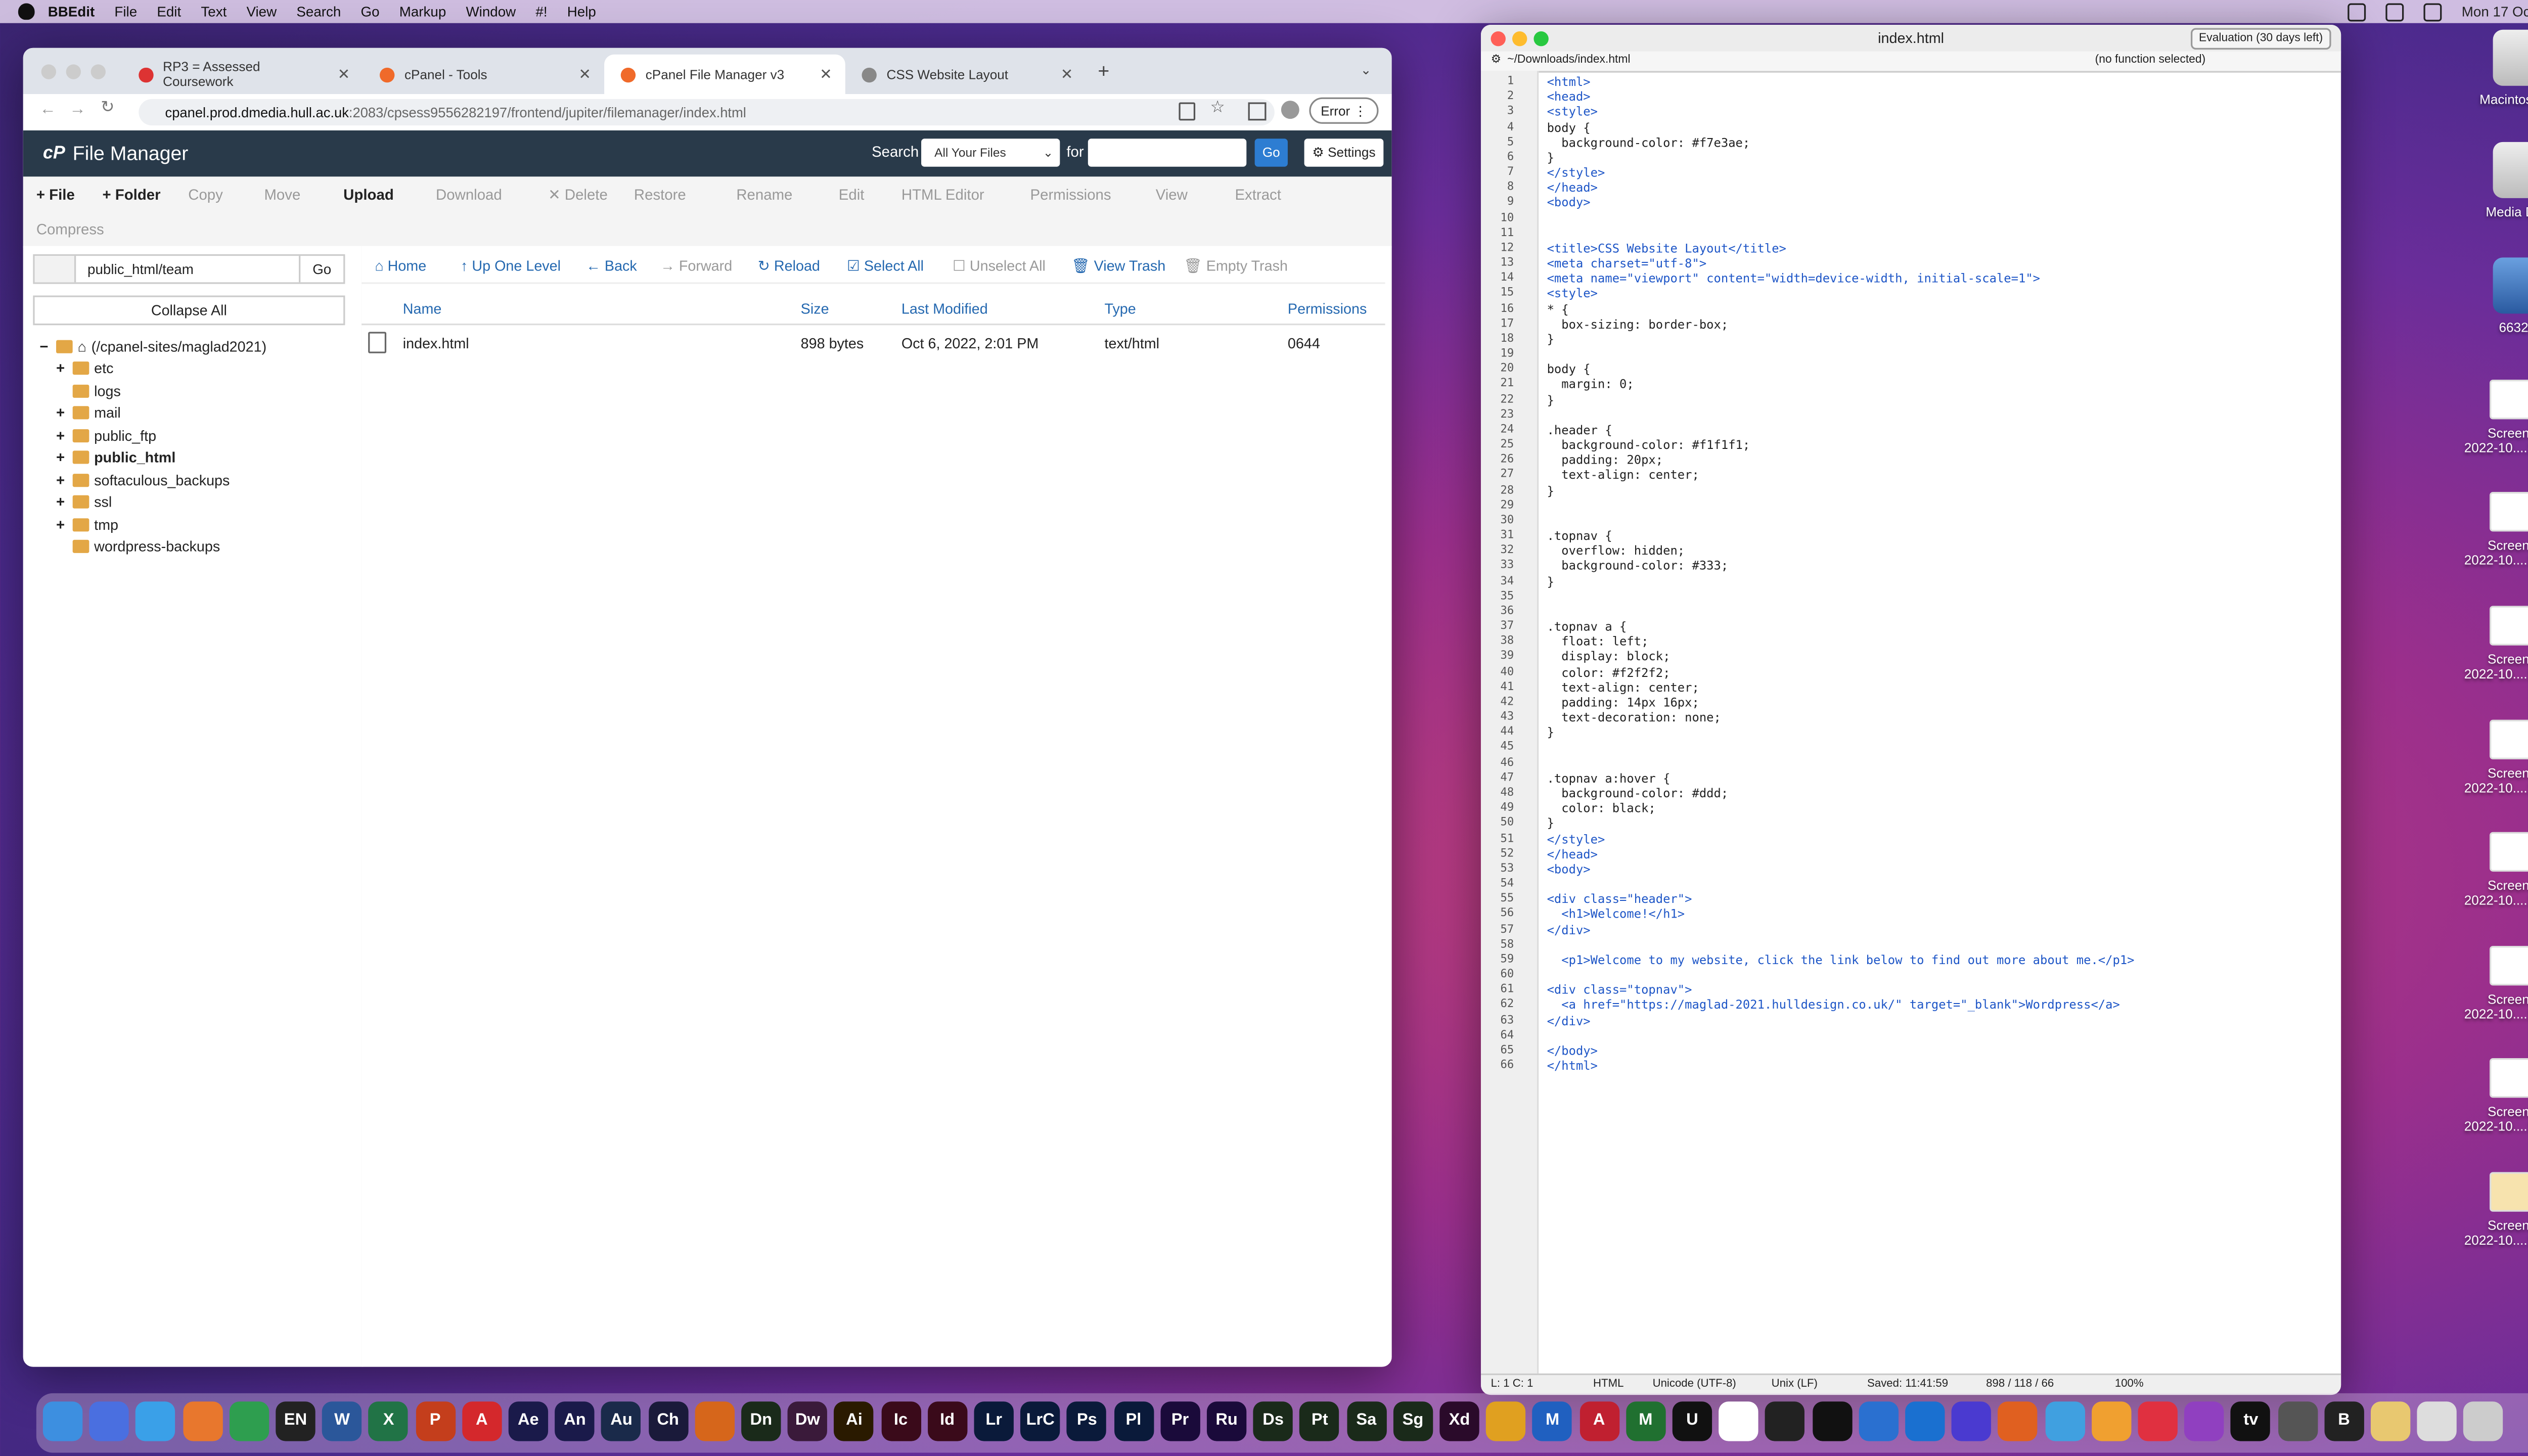 The image size is (2528, 1456). What do you see at coordinates (49, 71) in the screenshot?
I see `close-window-button` at bounding box center [49, 71].